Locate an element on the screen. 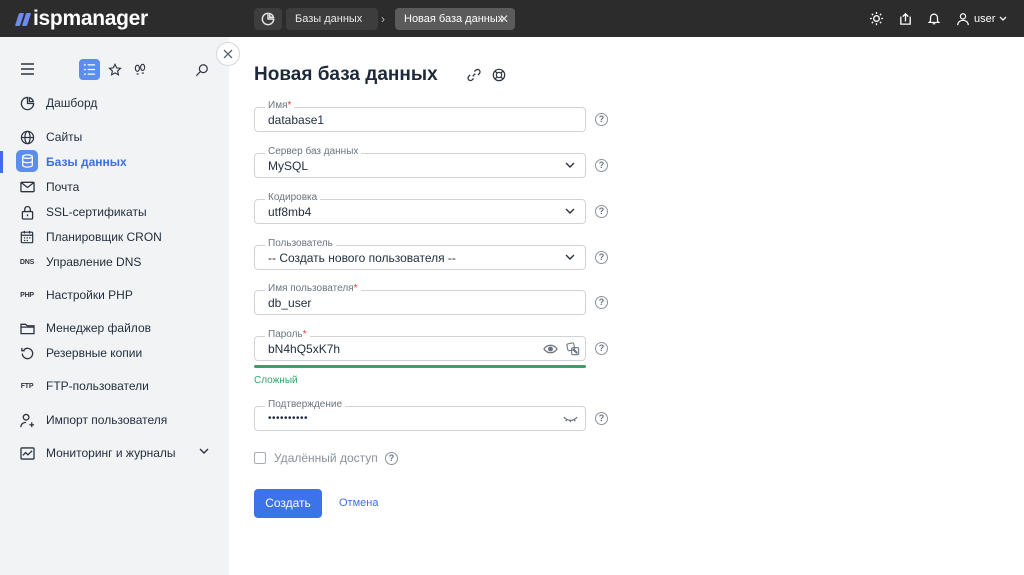 This screenshot has height=575, width=1024. footprints-icon is located at coordinates (140, 69).